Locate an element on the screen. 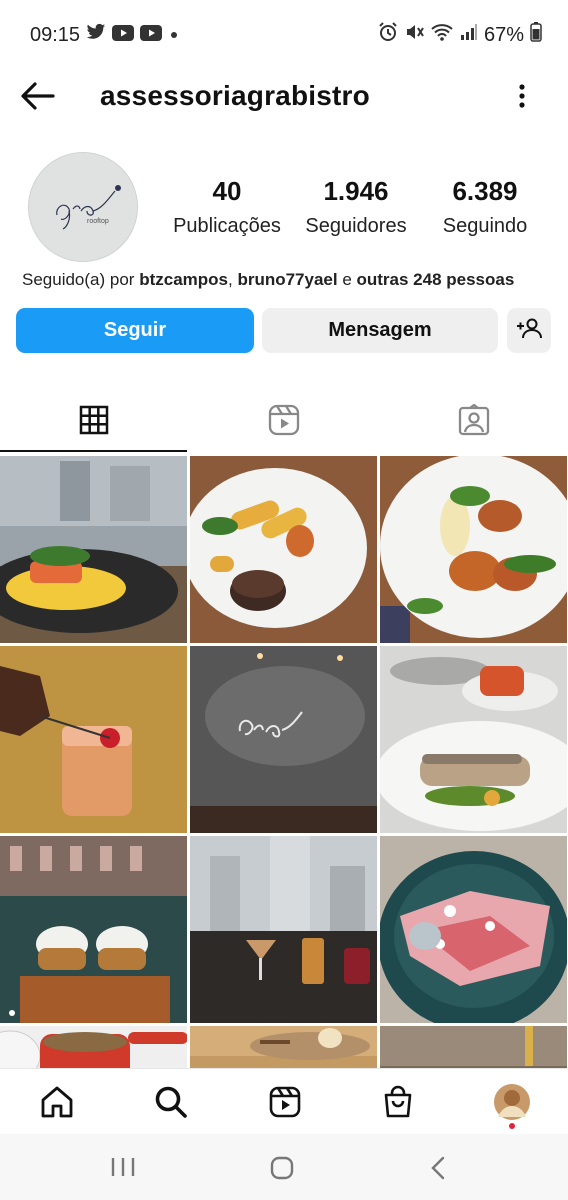  logo-subtext: rooftop is located at coordinates (98, 221).